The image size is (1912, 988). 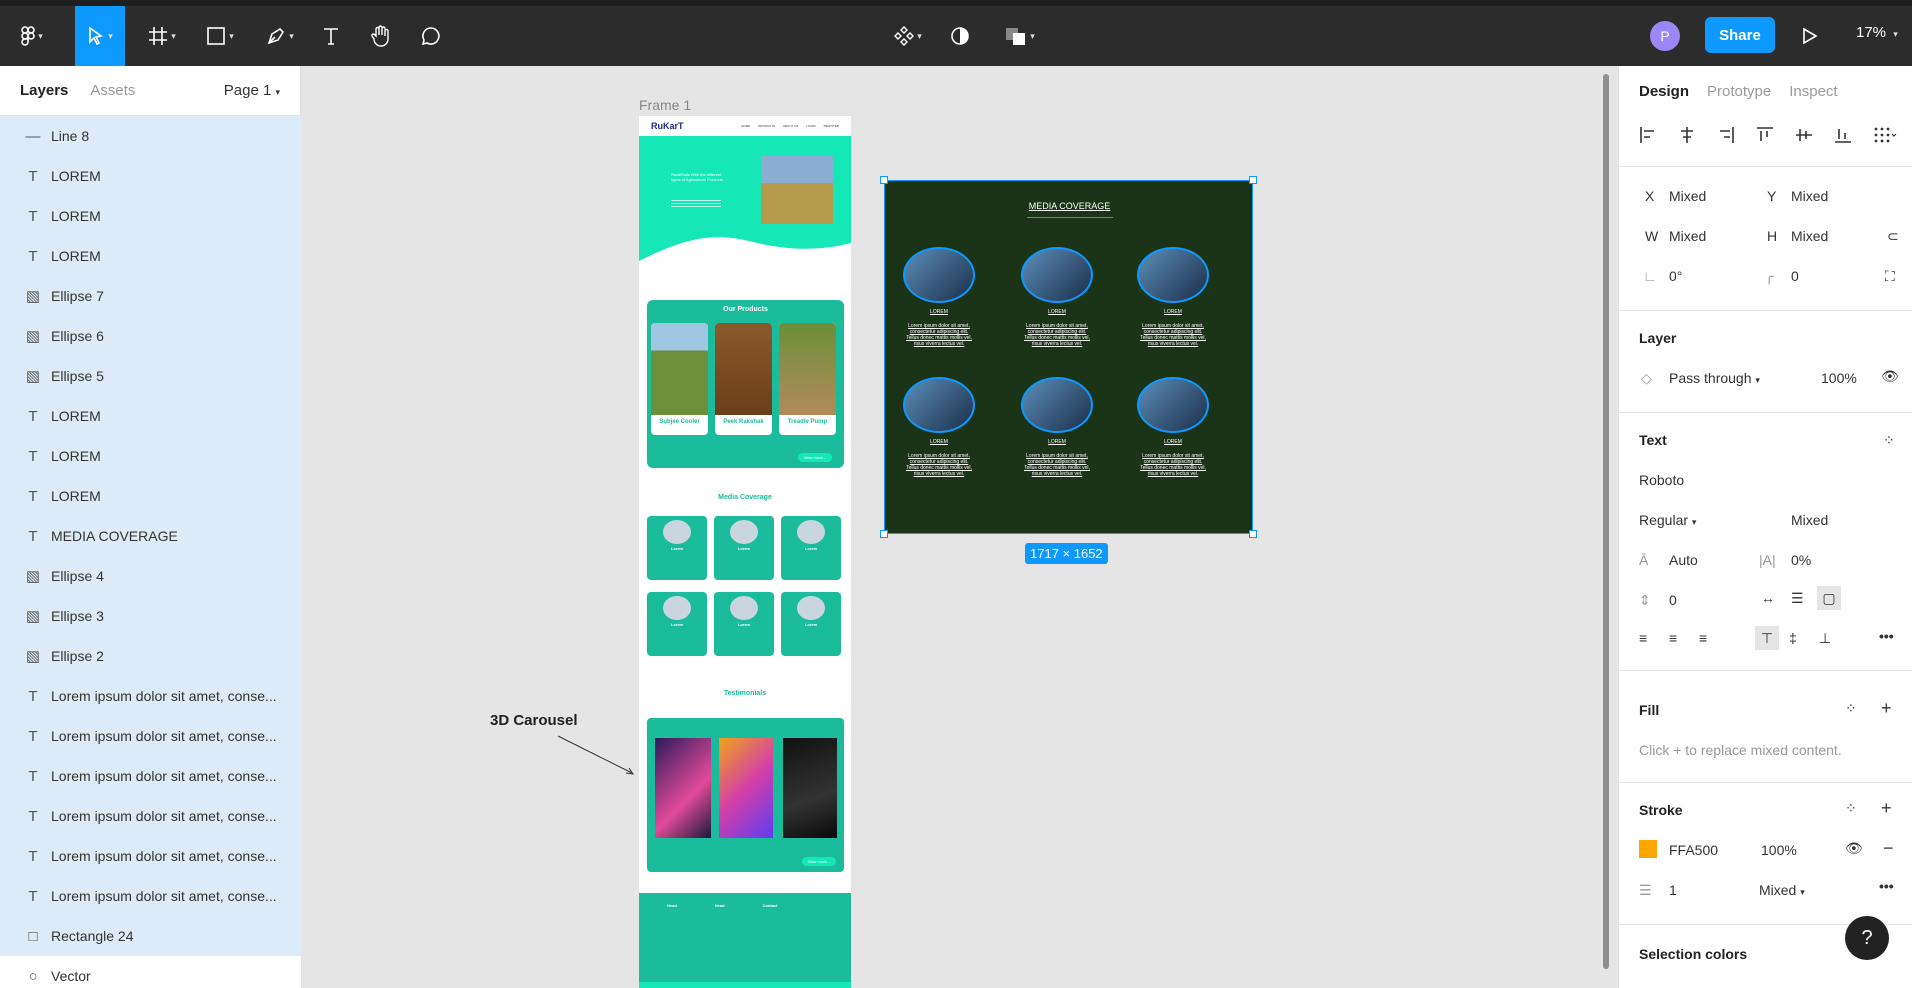 What do you see at coordinates (1893, 236) in the screenshot?
I see `constrain-proportions-icon: ⊂` at bounding box center [1893, 236].